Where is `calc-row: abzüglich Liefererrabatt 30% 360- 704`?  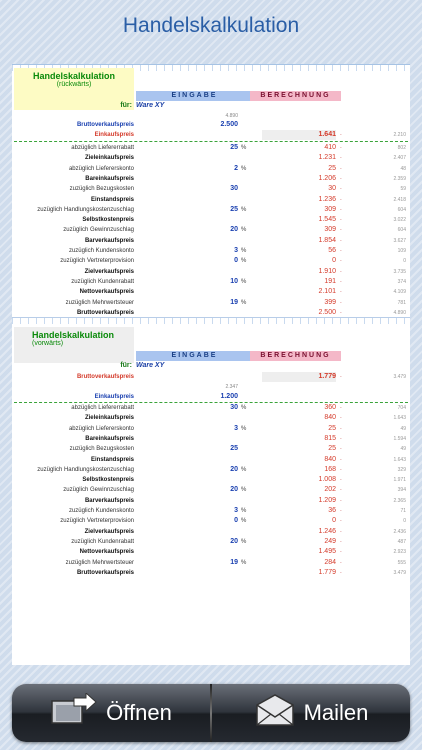
calc-row: abzüglich Liefererrabatt 30% 360- 704 is located at coordinates (211, 408).